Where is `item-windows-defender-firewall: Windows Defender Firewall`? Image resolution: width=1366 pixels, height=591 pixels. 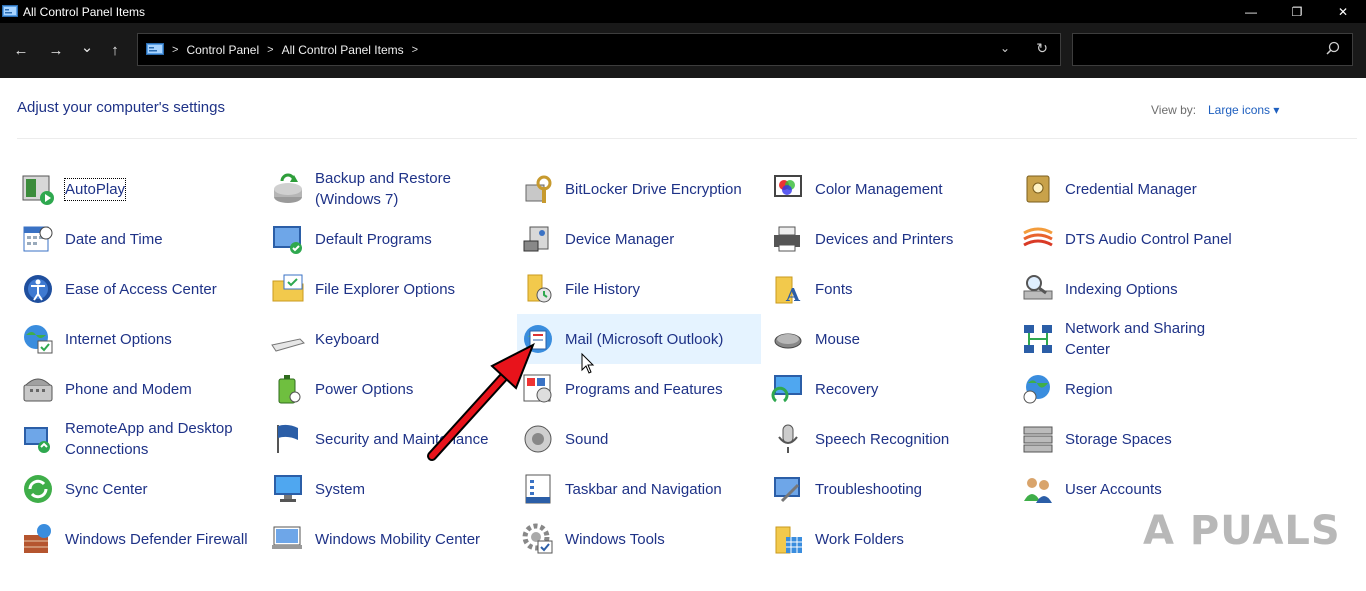
item-windows-defender-firewall: Windows Defender Firewall is located at coordinates (139, 539).